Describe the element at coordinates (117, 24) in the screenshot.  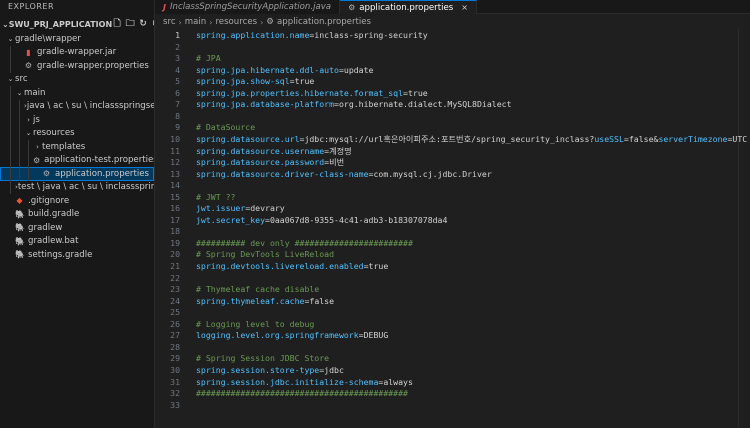
I see `new-file-icon: 🗋` at that location.